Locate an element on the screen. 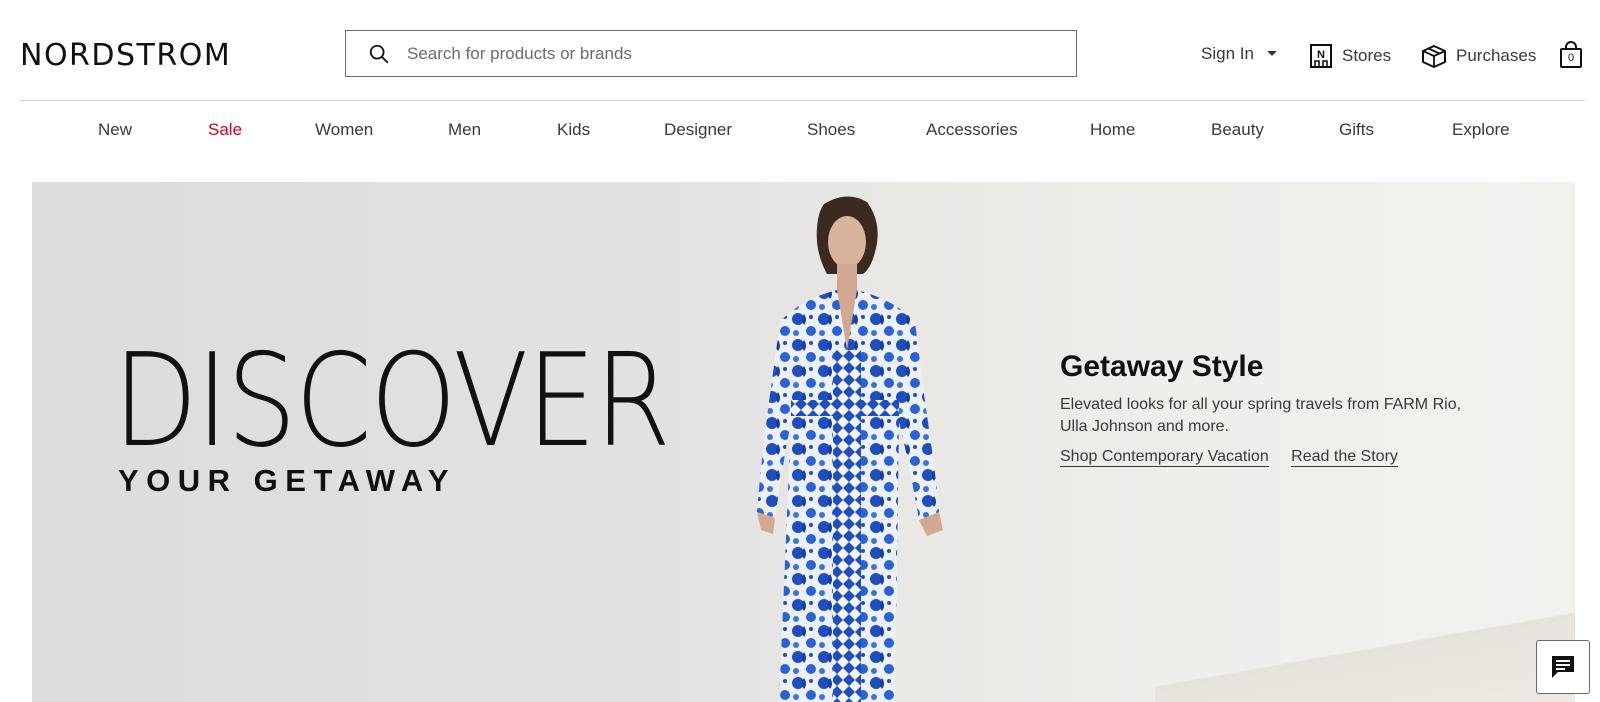  nav-item-home: Home is located at coordinates (1112, 130).